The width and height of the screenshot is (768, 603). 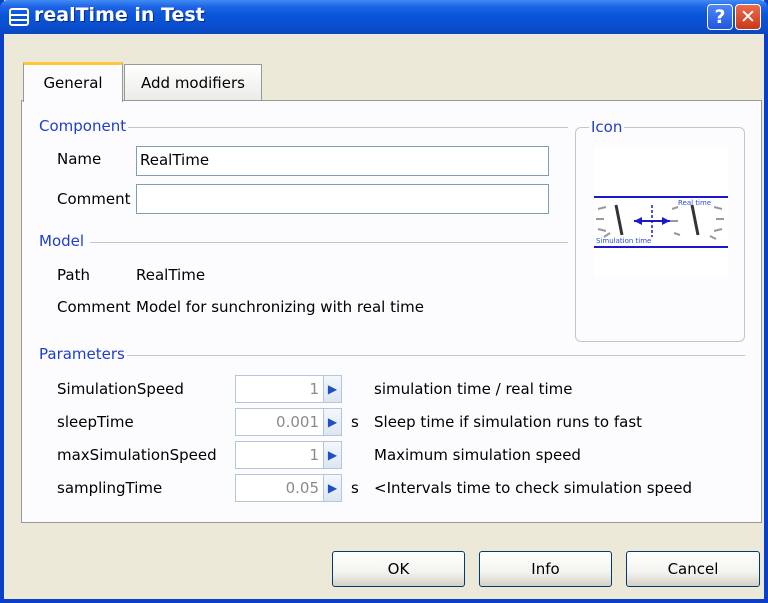 What do you see at coordinates (63, 241) in the screenshot?
I see `model-section-title: Model` at bounding box center [63, 241].